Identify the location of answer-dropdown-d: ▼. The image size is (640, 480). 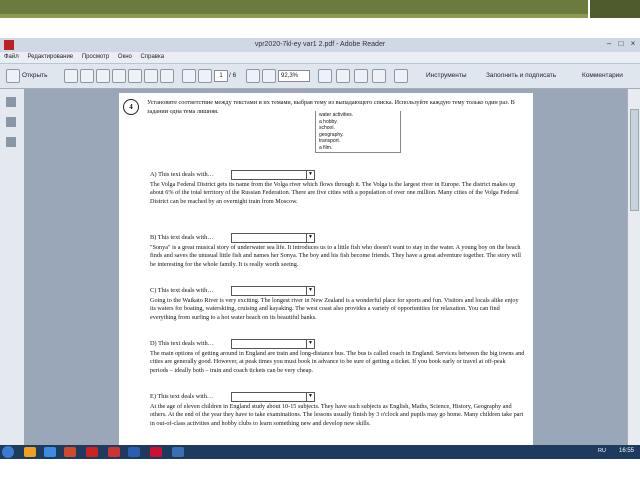
(273, 344).